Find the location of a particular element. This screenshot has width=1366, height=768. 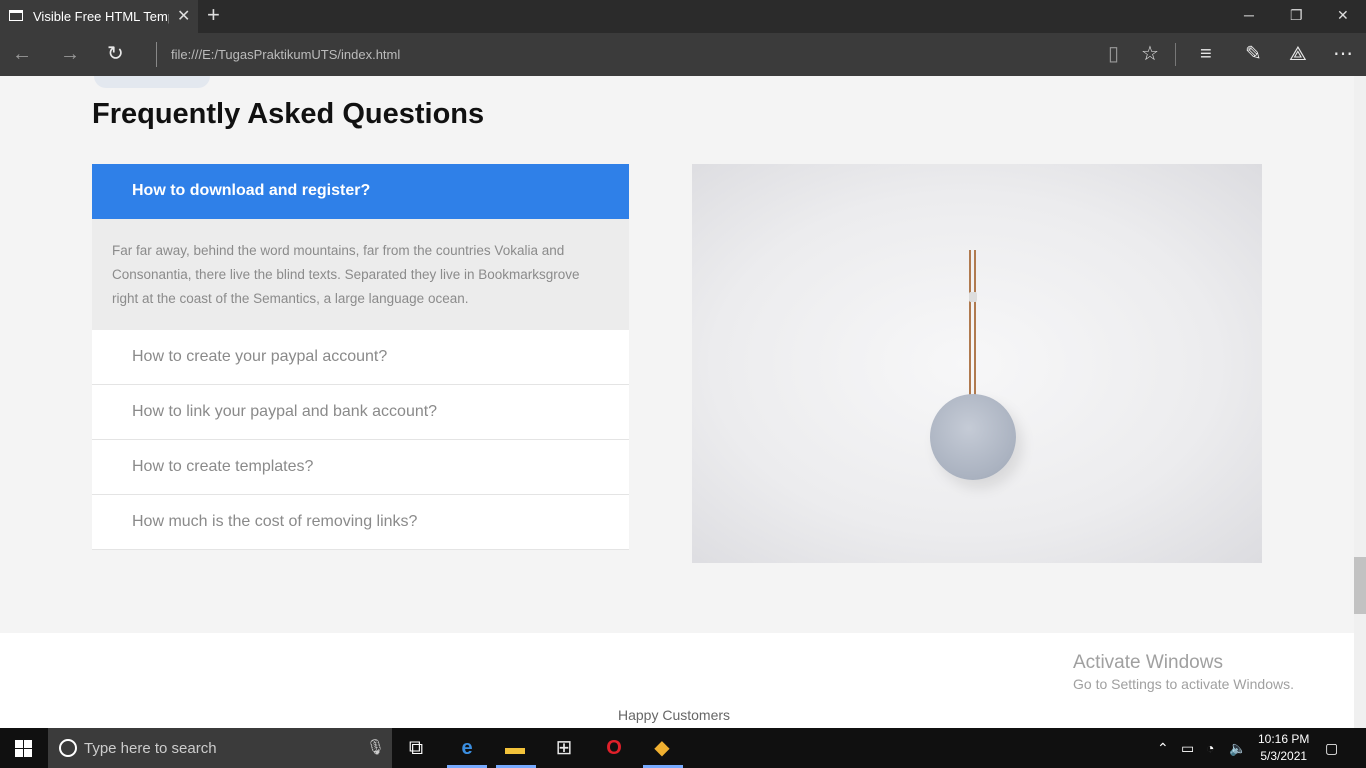

clock-time: 10:16 PM is located at coordinates (1284, 739).